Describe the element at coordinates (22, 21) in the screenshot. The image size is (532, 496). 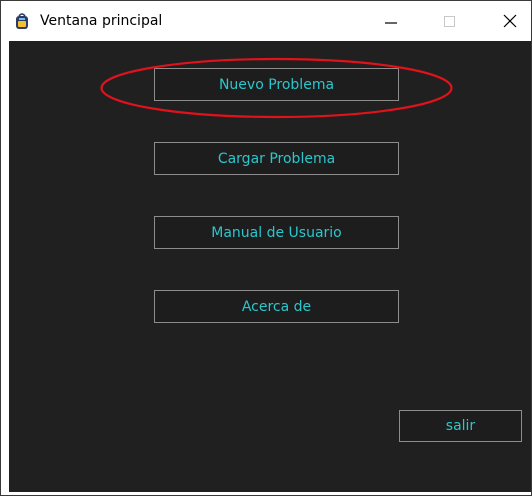
I see `backpack-icon` at that location.